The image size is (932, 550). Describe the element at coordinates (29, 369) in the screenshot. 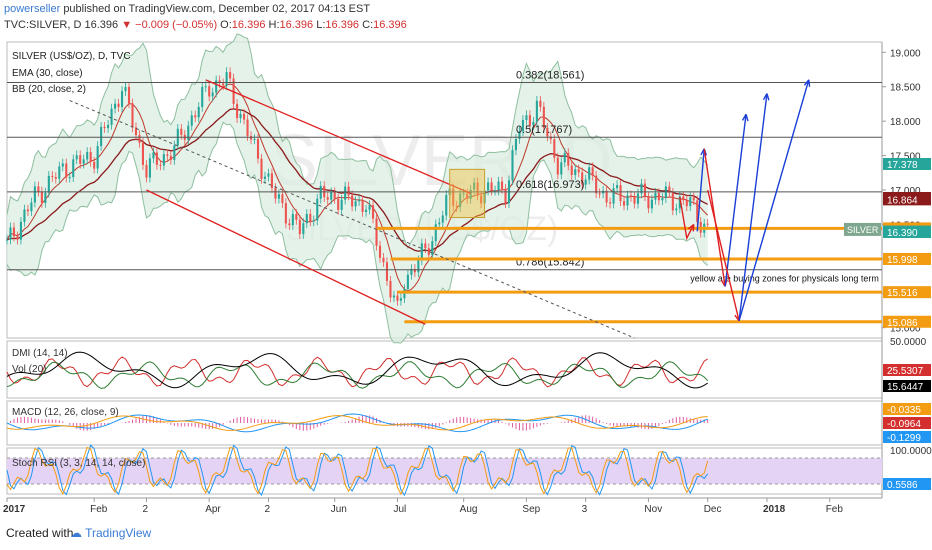

I see `vol-title: Vol (20)` at that location.